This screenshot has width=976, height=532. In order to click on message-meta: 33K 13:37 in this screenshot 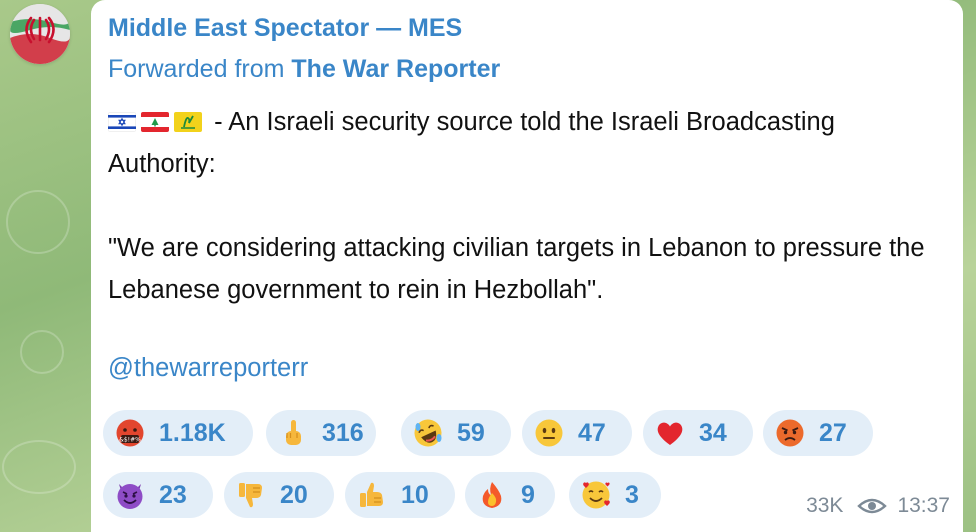, I will do `click(878, 506)`.